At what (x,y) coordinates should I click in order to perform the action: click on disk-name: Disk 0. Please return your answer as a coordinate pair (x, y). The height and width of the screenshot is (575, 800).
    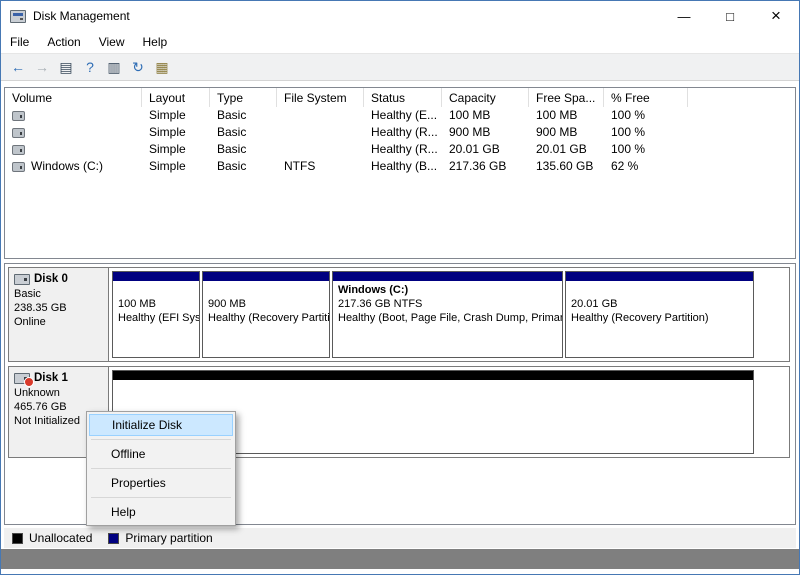
    Looking at the image, I should click on (51, 279).